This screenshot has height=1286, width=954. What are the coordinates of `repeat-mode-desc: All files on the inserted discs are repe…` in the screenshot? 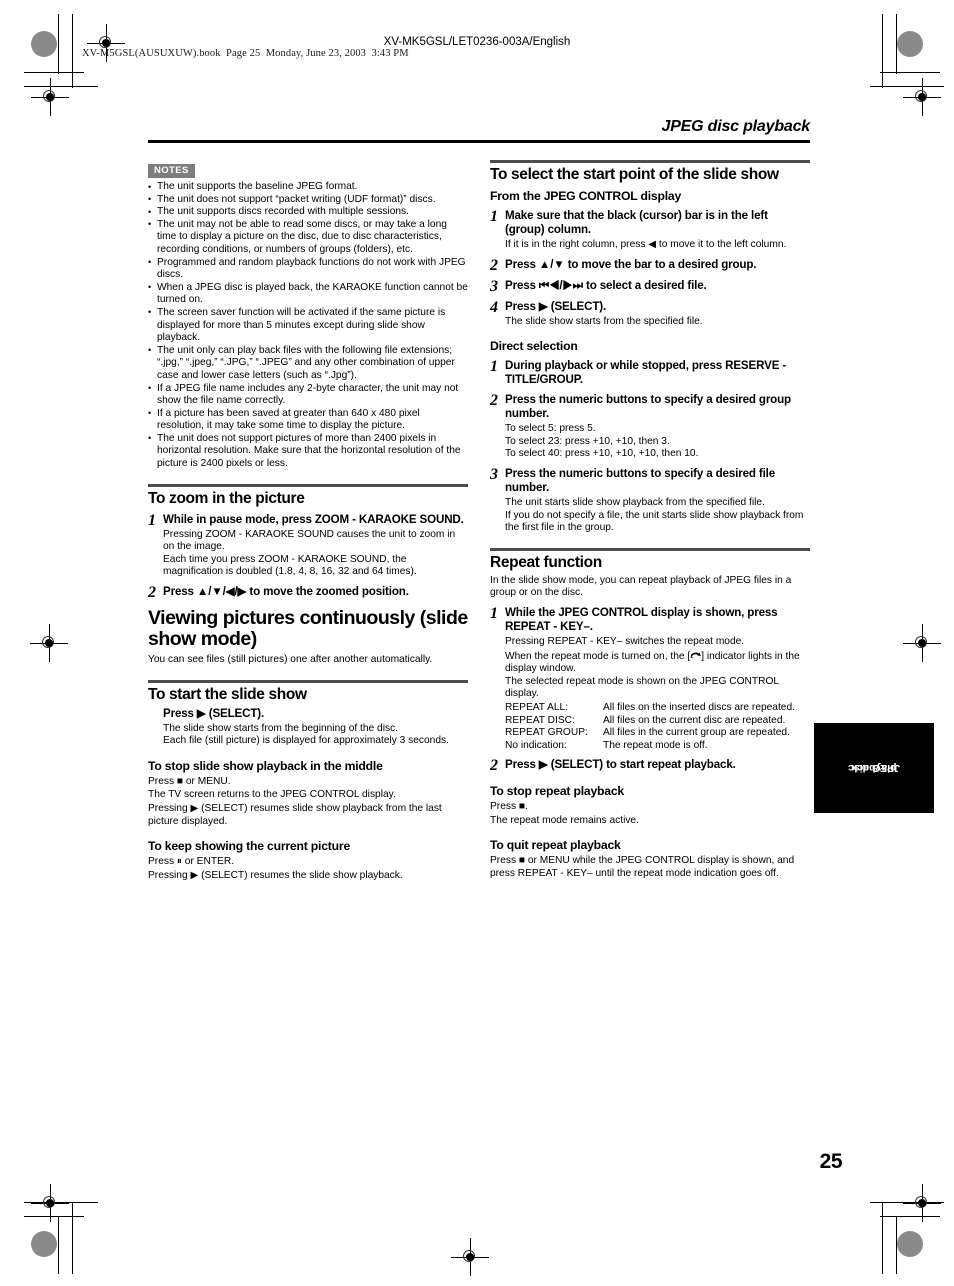 It's located at (699, 707).